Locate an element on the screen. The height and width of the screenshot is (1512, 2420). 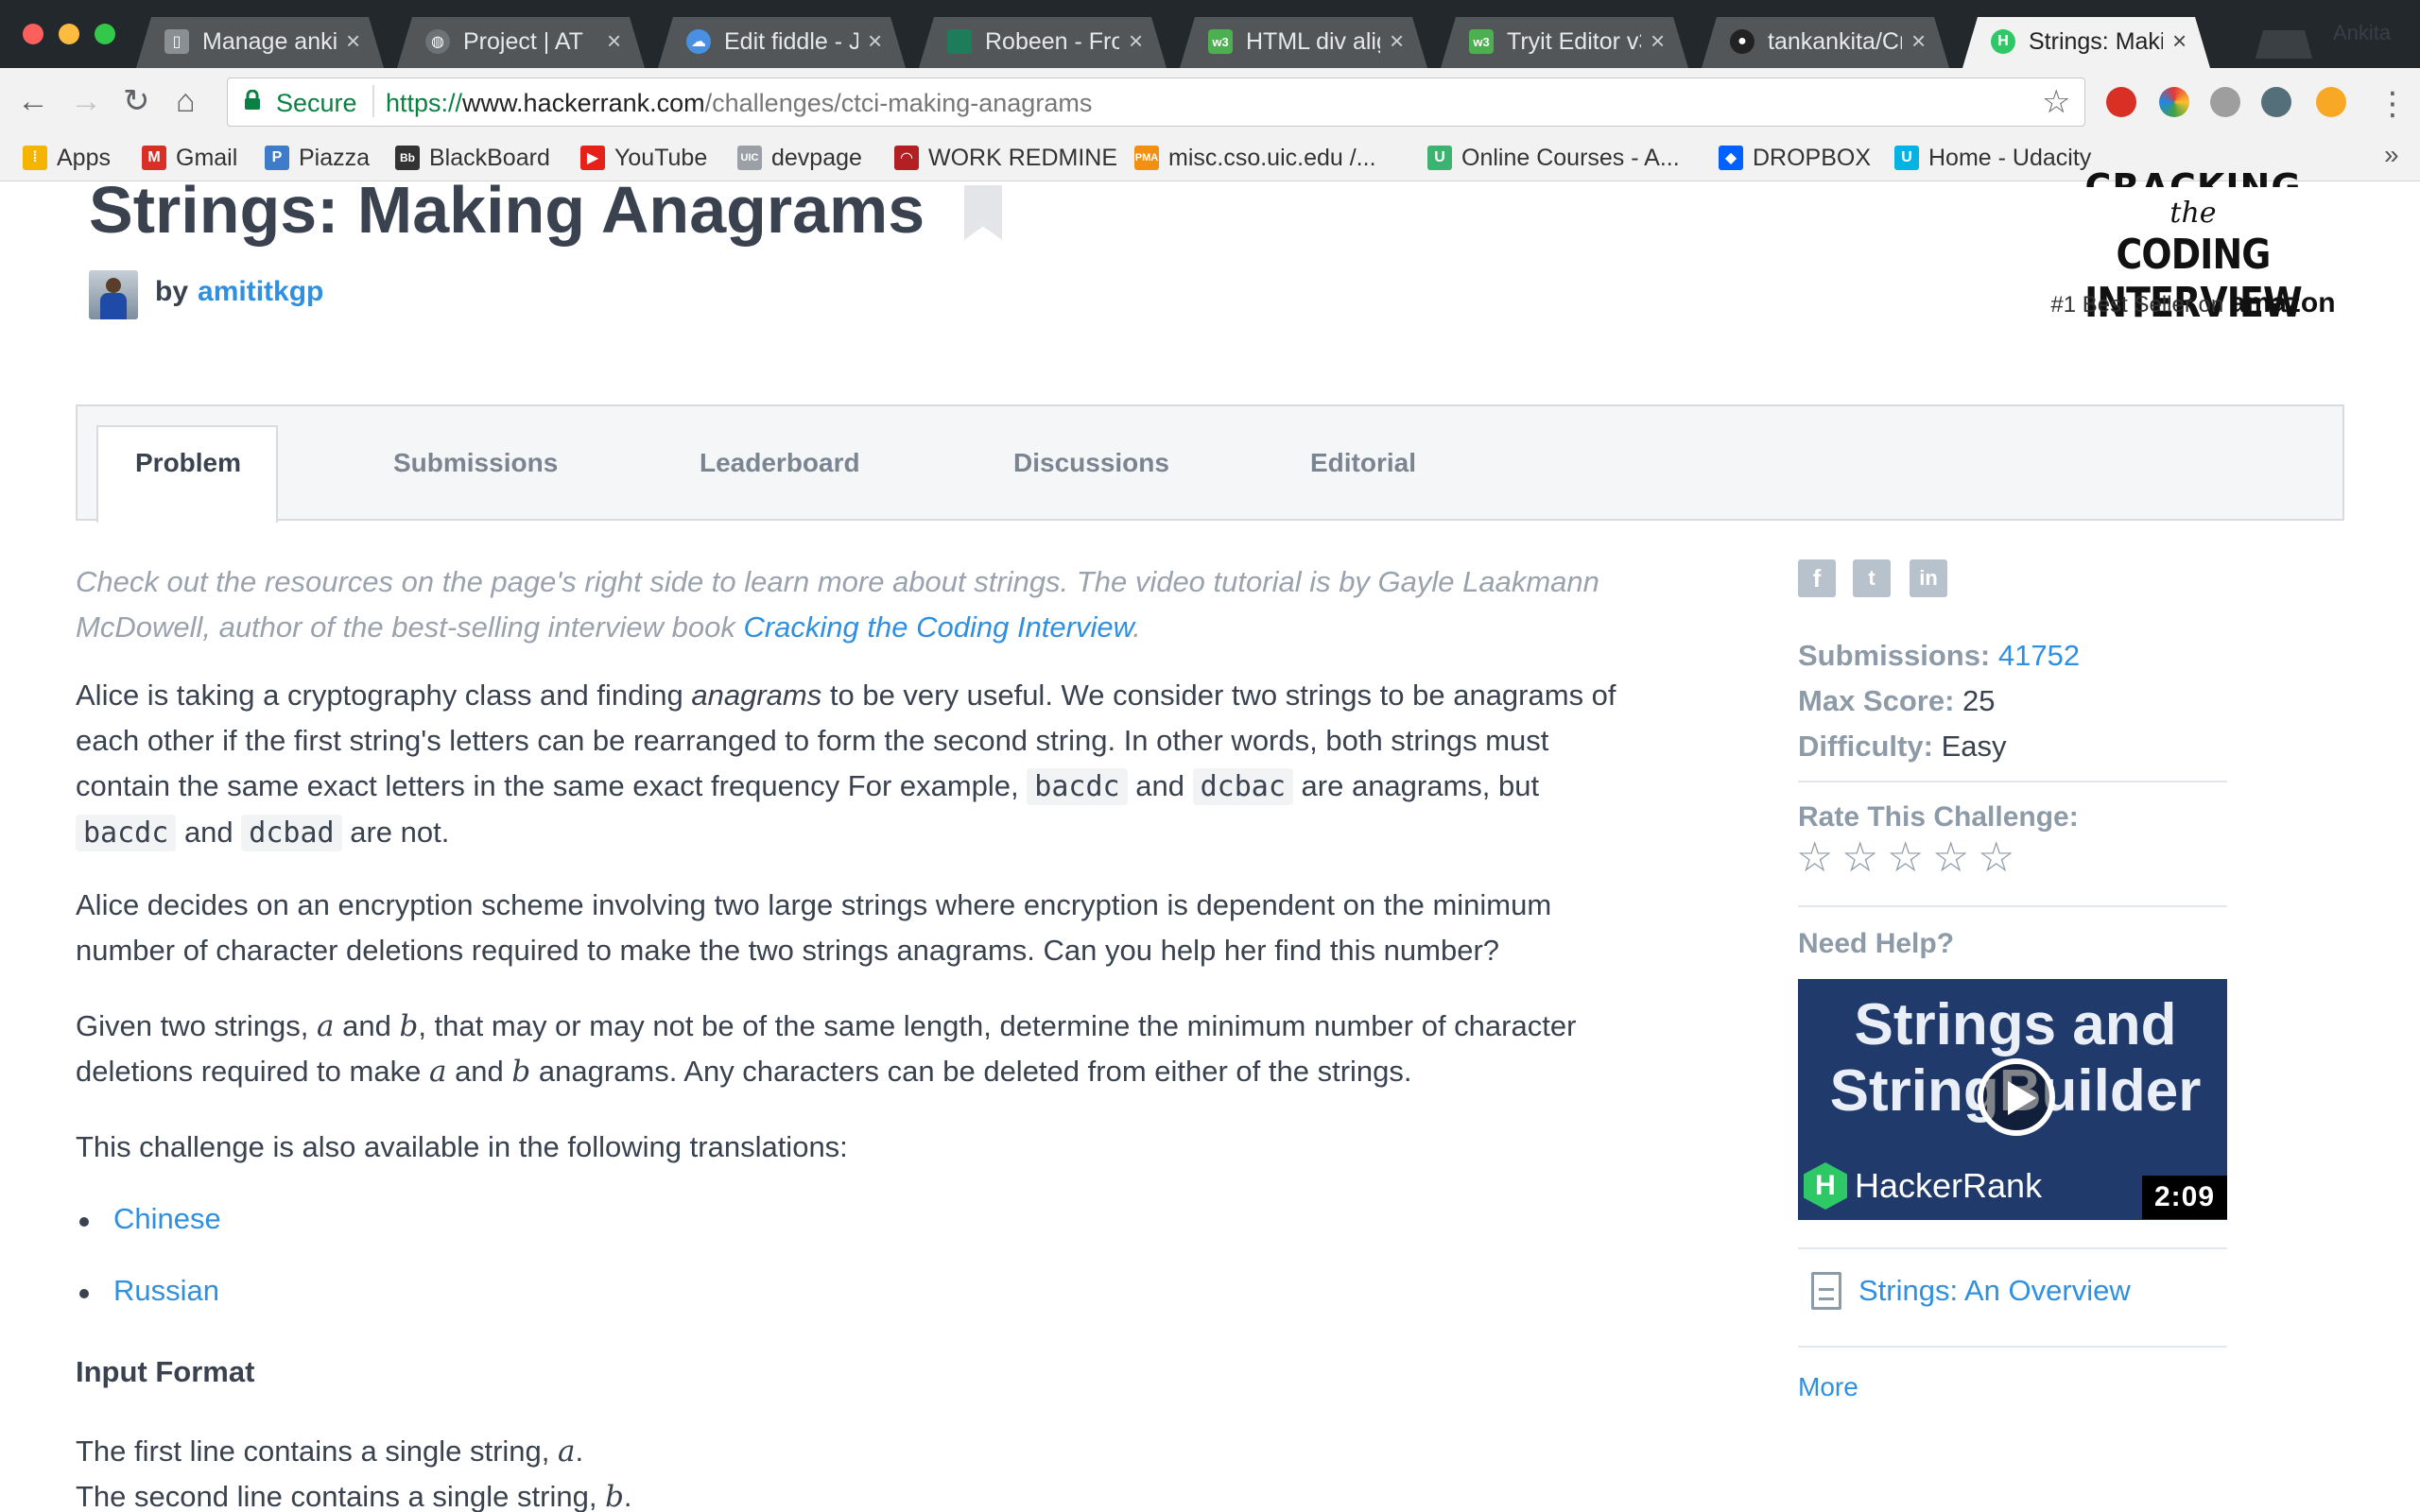
hackerrank-icon: H is located at coordinates (2003, 41).